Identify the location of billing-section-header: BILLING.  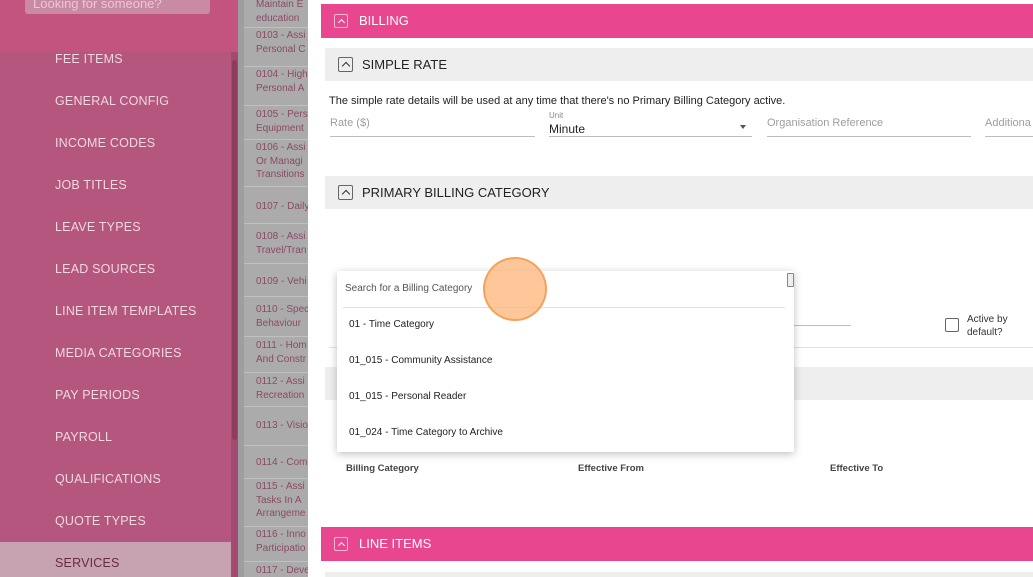
(677, 21).